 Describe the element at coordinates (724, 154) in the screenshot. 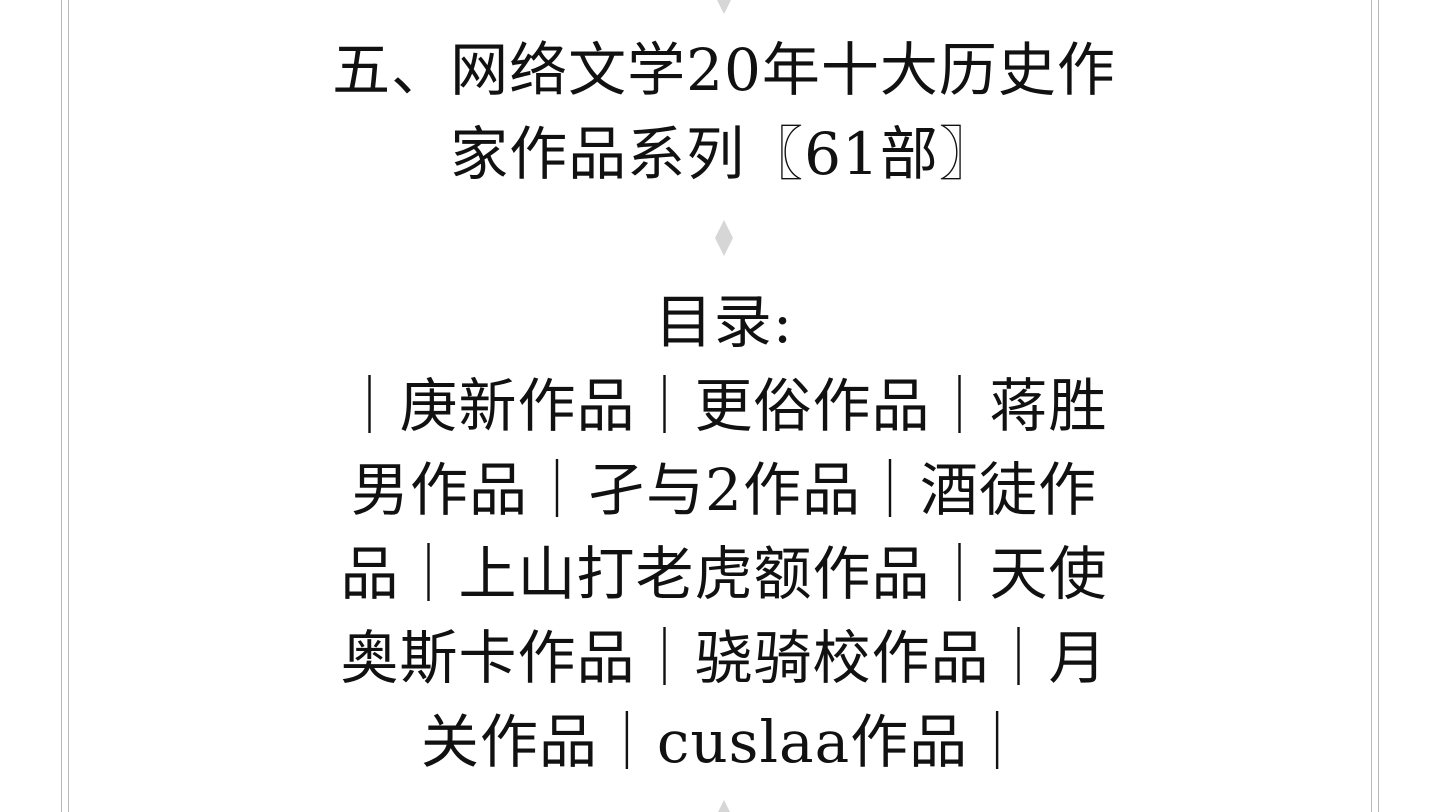

I see `section-title-line-2: 家作品系列〖61部〗` at that location.